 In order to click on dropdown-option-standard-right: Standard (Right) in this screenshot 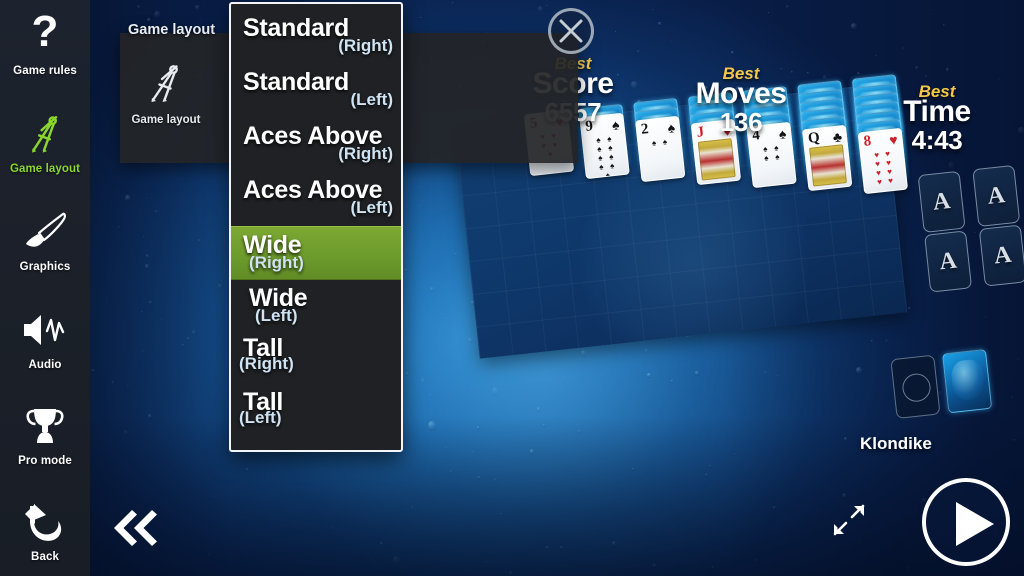, I will do `click(316, 37)`.